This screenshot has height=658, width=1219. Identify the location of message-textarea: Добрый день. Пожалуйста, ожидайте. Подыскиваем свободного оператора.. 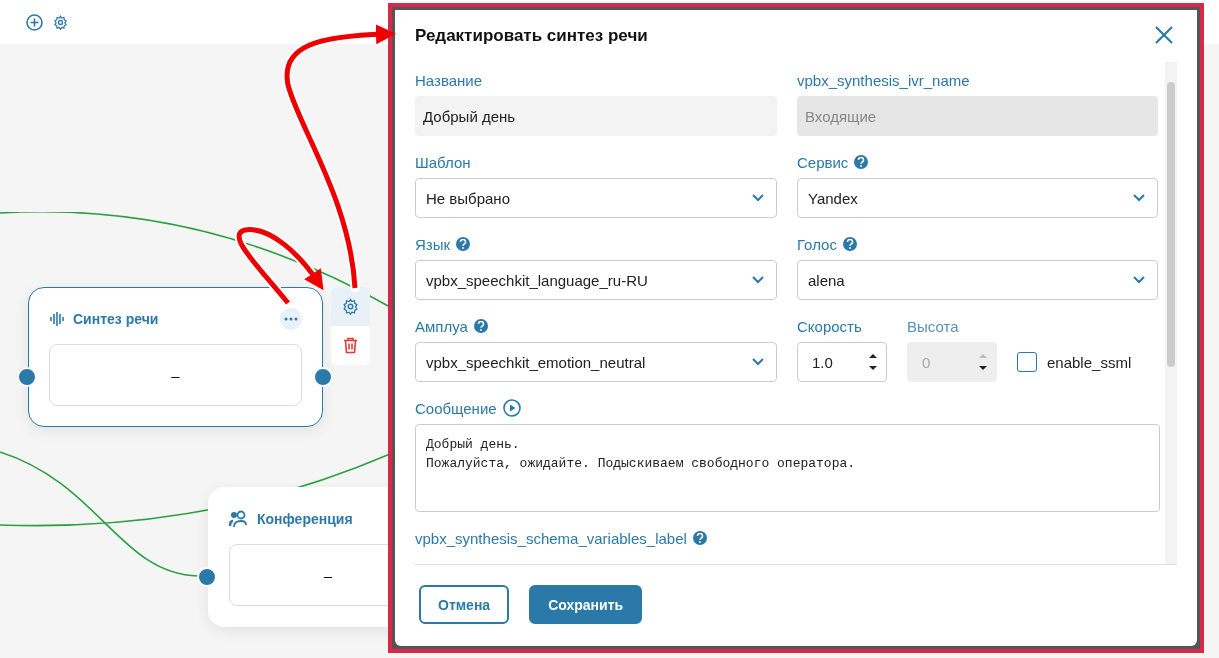
(787, 468).